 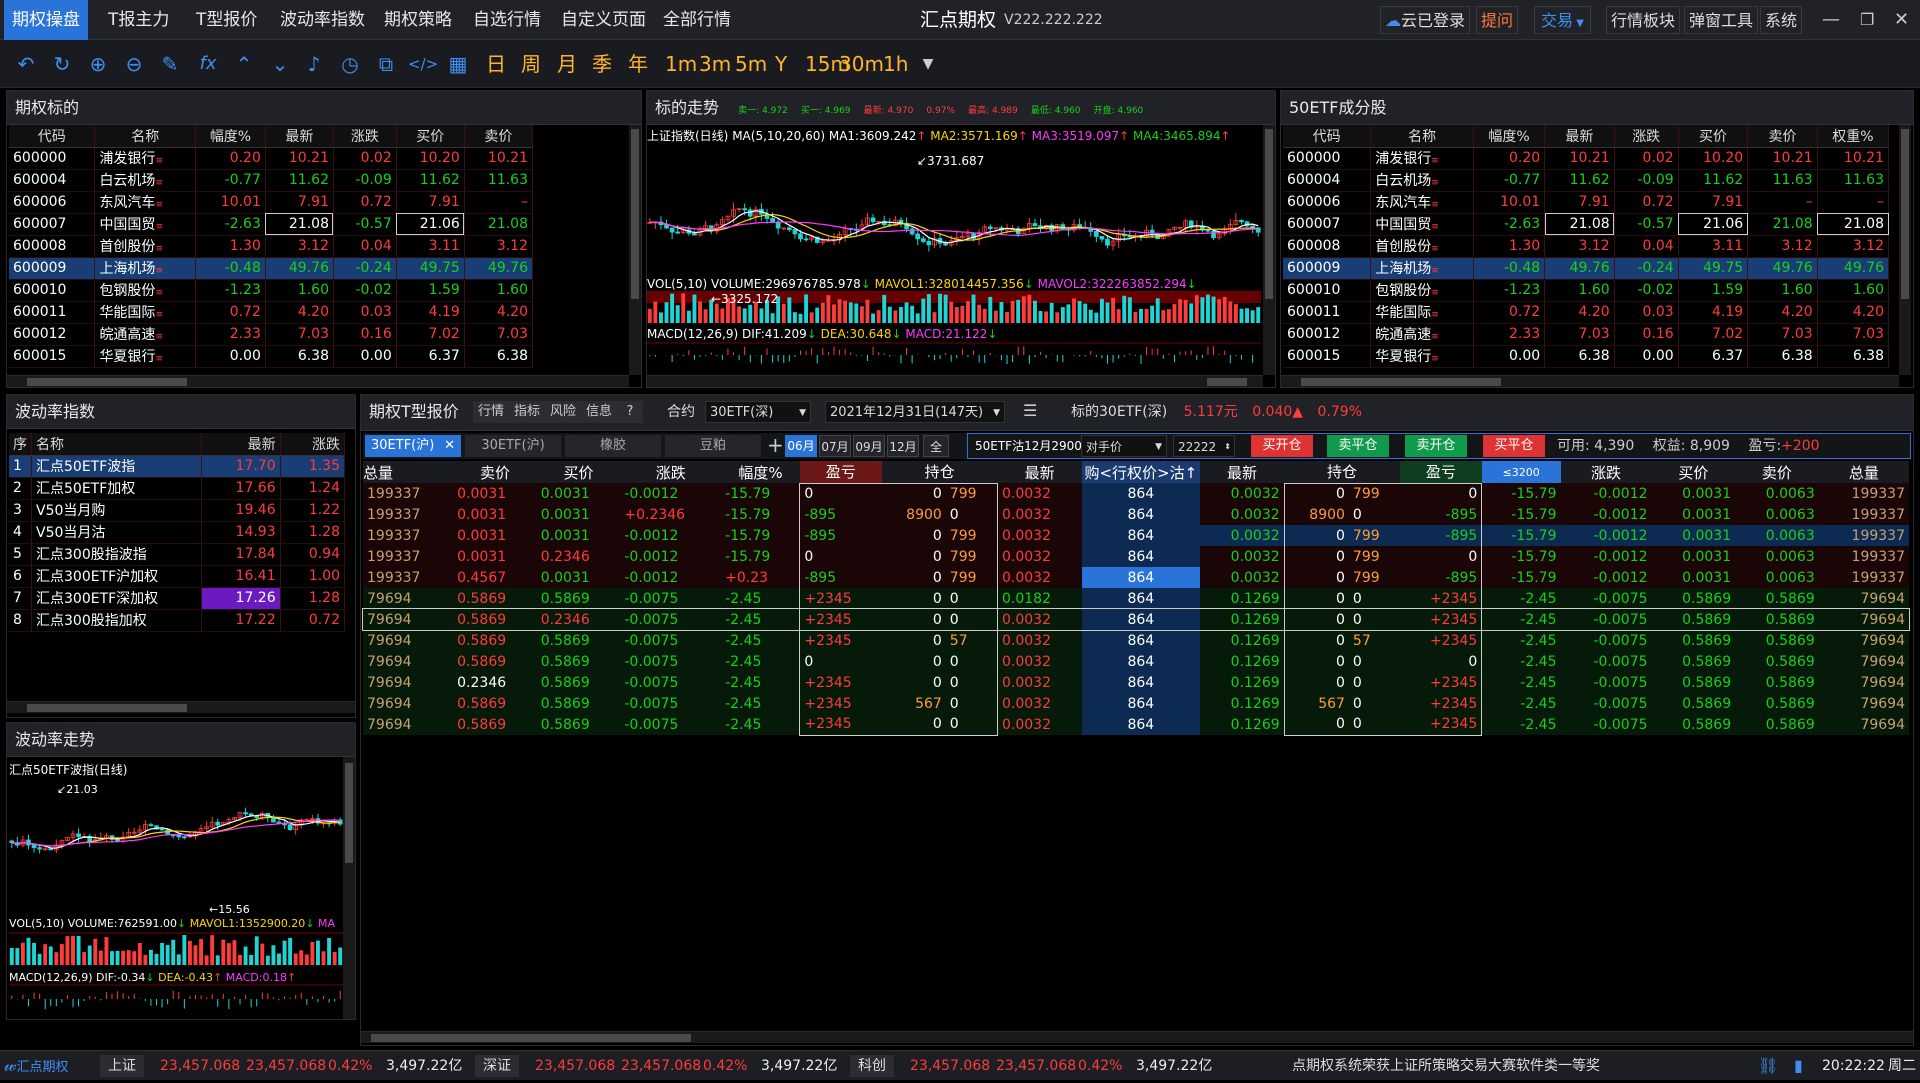 I want to click on table-row: 600008 首创股份≡ 1.30 3.12 0.04 3.11 3.12, so click(x=271, y=246).